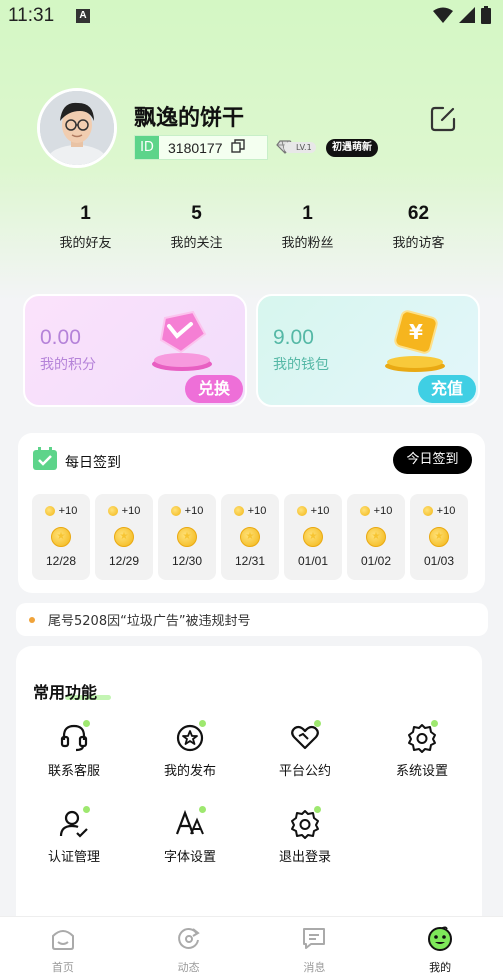 This screenshot has height=980, width=503. What do you see at coordinates (251, 17) in the screenshot?
I see `status-bar: 11:31 A` at bounding box center [251, 17].